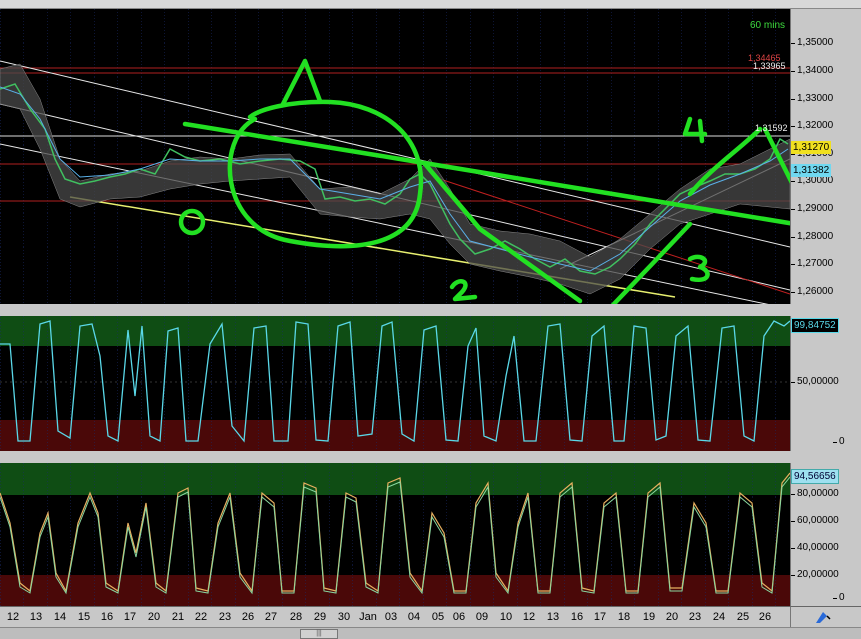 The image size is (861, 639). What do you see at coordinates (812, 263) in the screenshot?
I see `price-tick: 1,27000` at bounding box center [812, 263].